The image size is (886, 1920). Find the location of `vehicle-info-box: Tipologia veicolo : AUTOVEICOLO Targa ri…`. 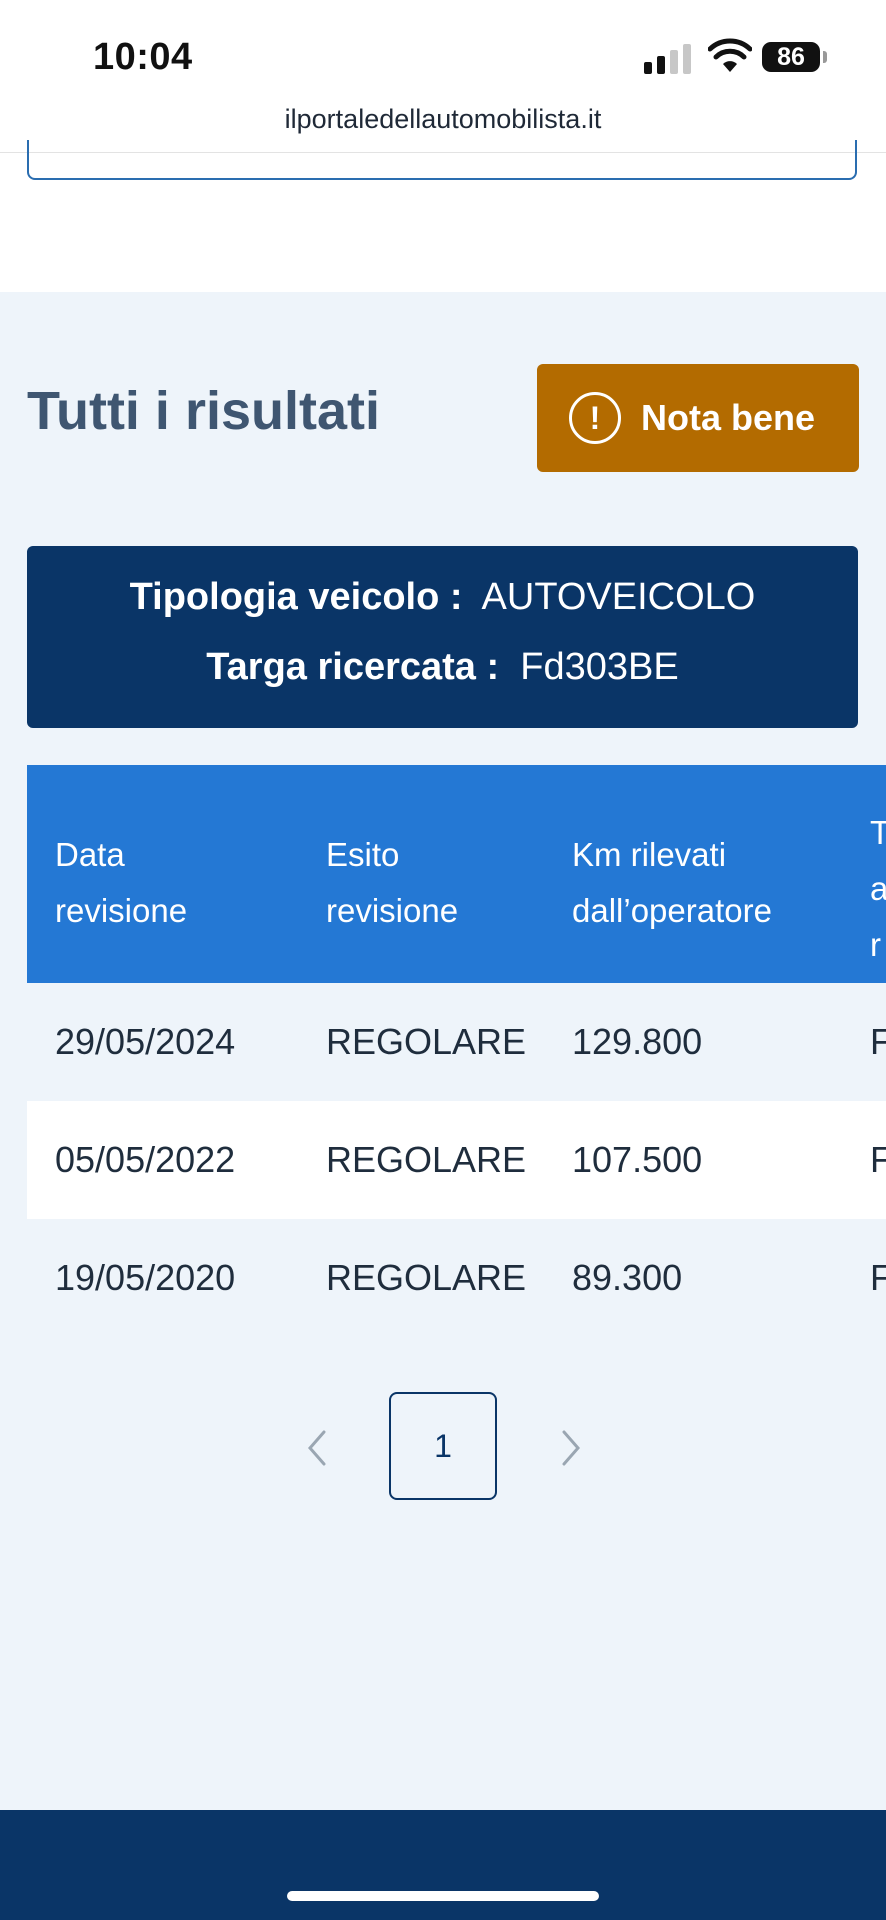

vehicle-info-box: Tipologia veicolo : AUTOVEICOLO Targa ri… is located at coordinates (442, 637).